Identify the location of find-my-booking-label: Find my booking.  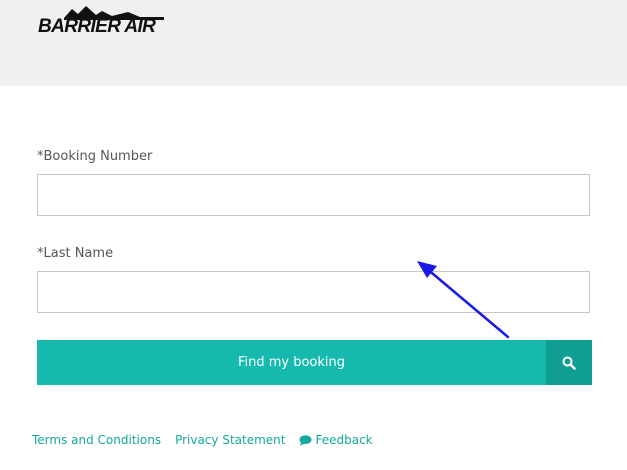
(291, 362).